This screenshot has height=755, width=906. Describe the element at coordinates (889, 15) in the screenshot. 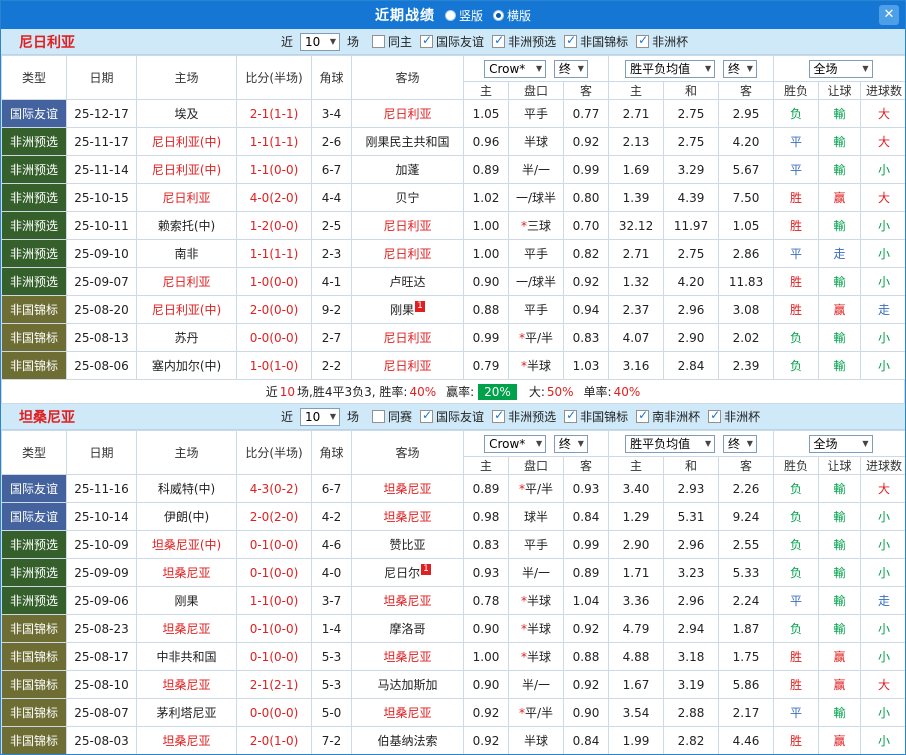

I see `close-button: ✕` at that location.